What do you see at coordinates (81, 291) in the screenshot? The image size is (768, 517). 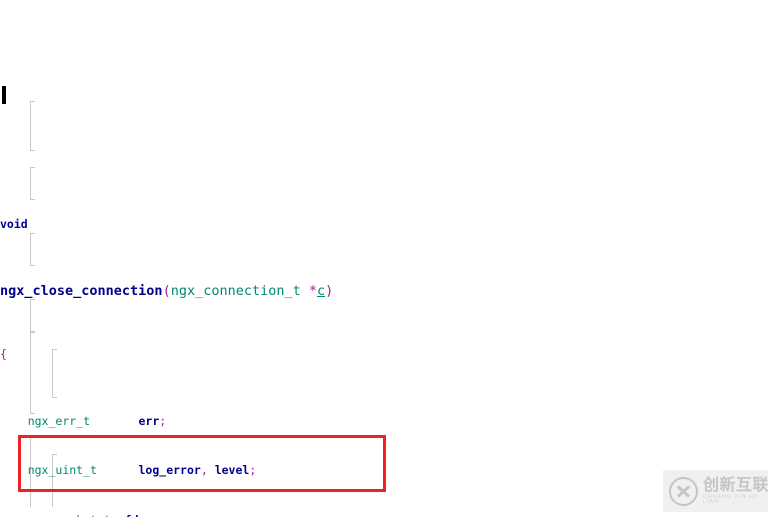 I see `function-name: ngx_close_connection` at bounding box center [81, 291].